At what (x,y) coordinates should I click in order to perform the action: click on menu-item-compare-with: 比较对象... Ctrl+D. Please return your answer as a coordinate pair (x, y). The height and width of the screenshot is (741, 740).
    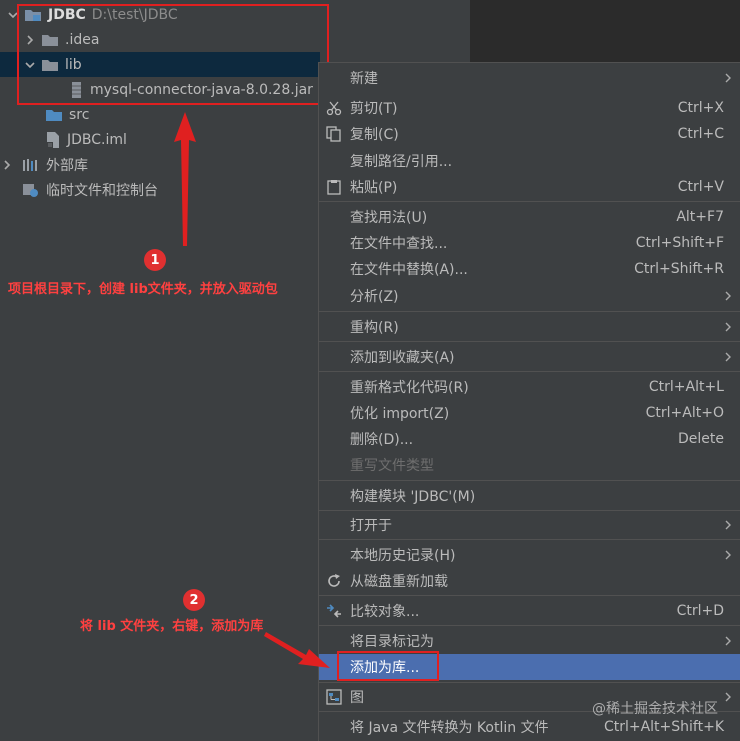
    Looking at the image, I should click on (529, 611).